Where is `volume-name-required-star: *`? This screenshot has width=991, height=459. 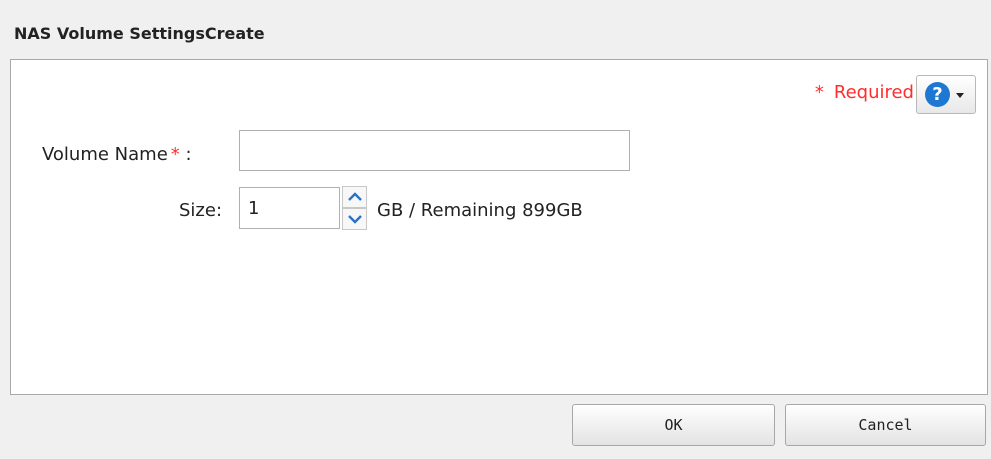
volume-name-required-star: * is located at coordinates (175, 154).